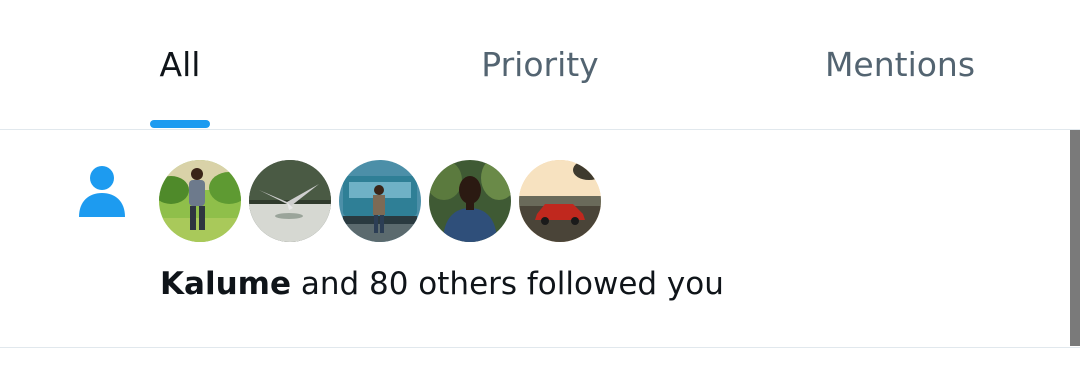  I want to click on avatar-man-in-garden, so click(200, 201).